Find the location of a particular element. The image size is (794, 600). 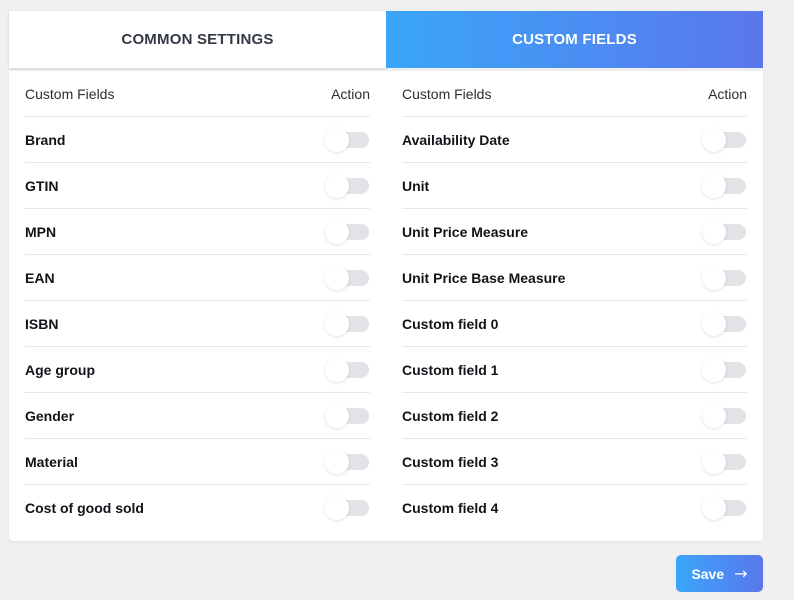

field-label: ISBN is located at coordinates (42, 323).